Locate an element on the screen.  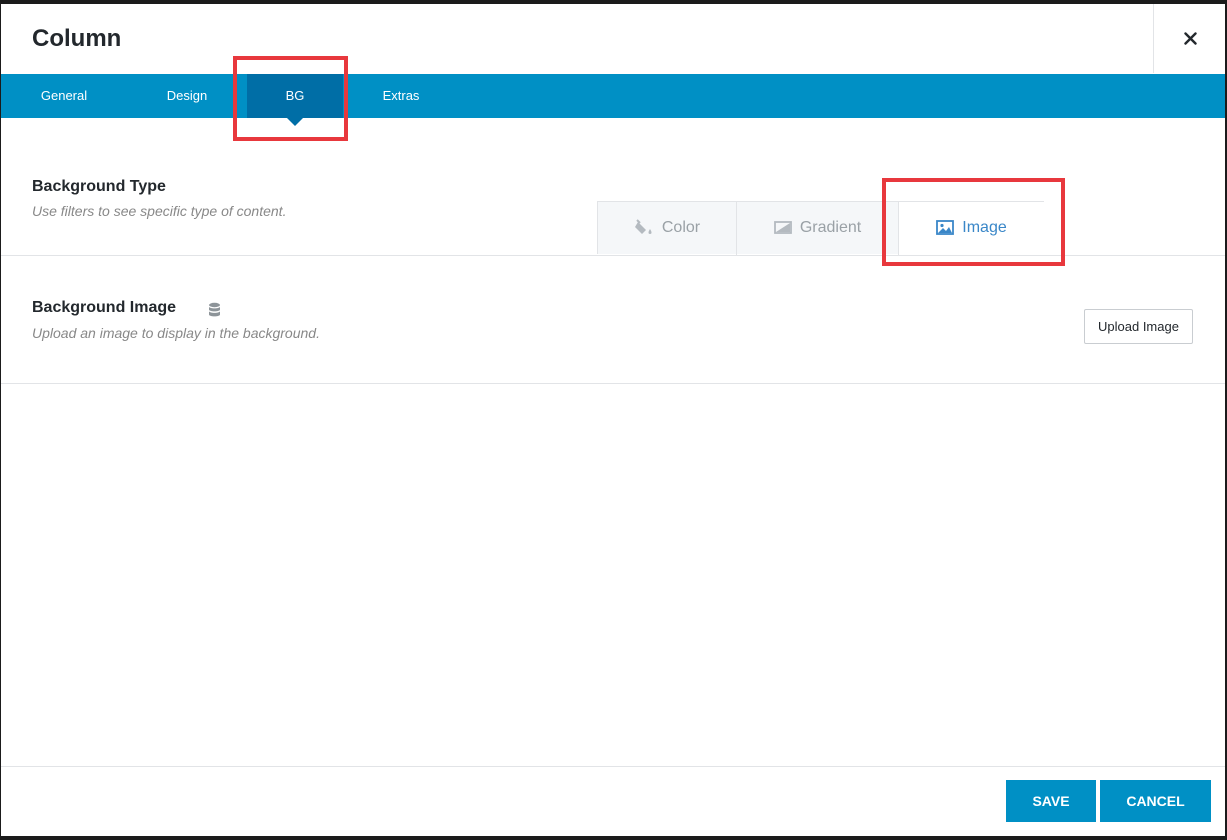
close-button is located at coordinates (1189, 38).